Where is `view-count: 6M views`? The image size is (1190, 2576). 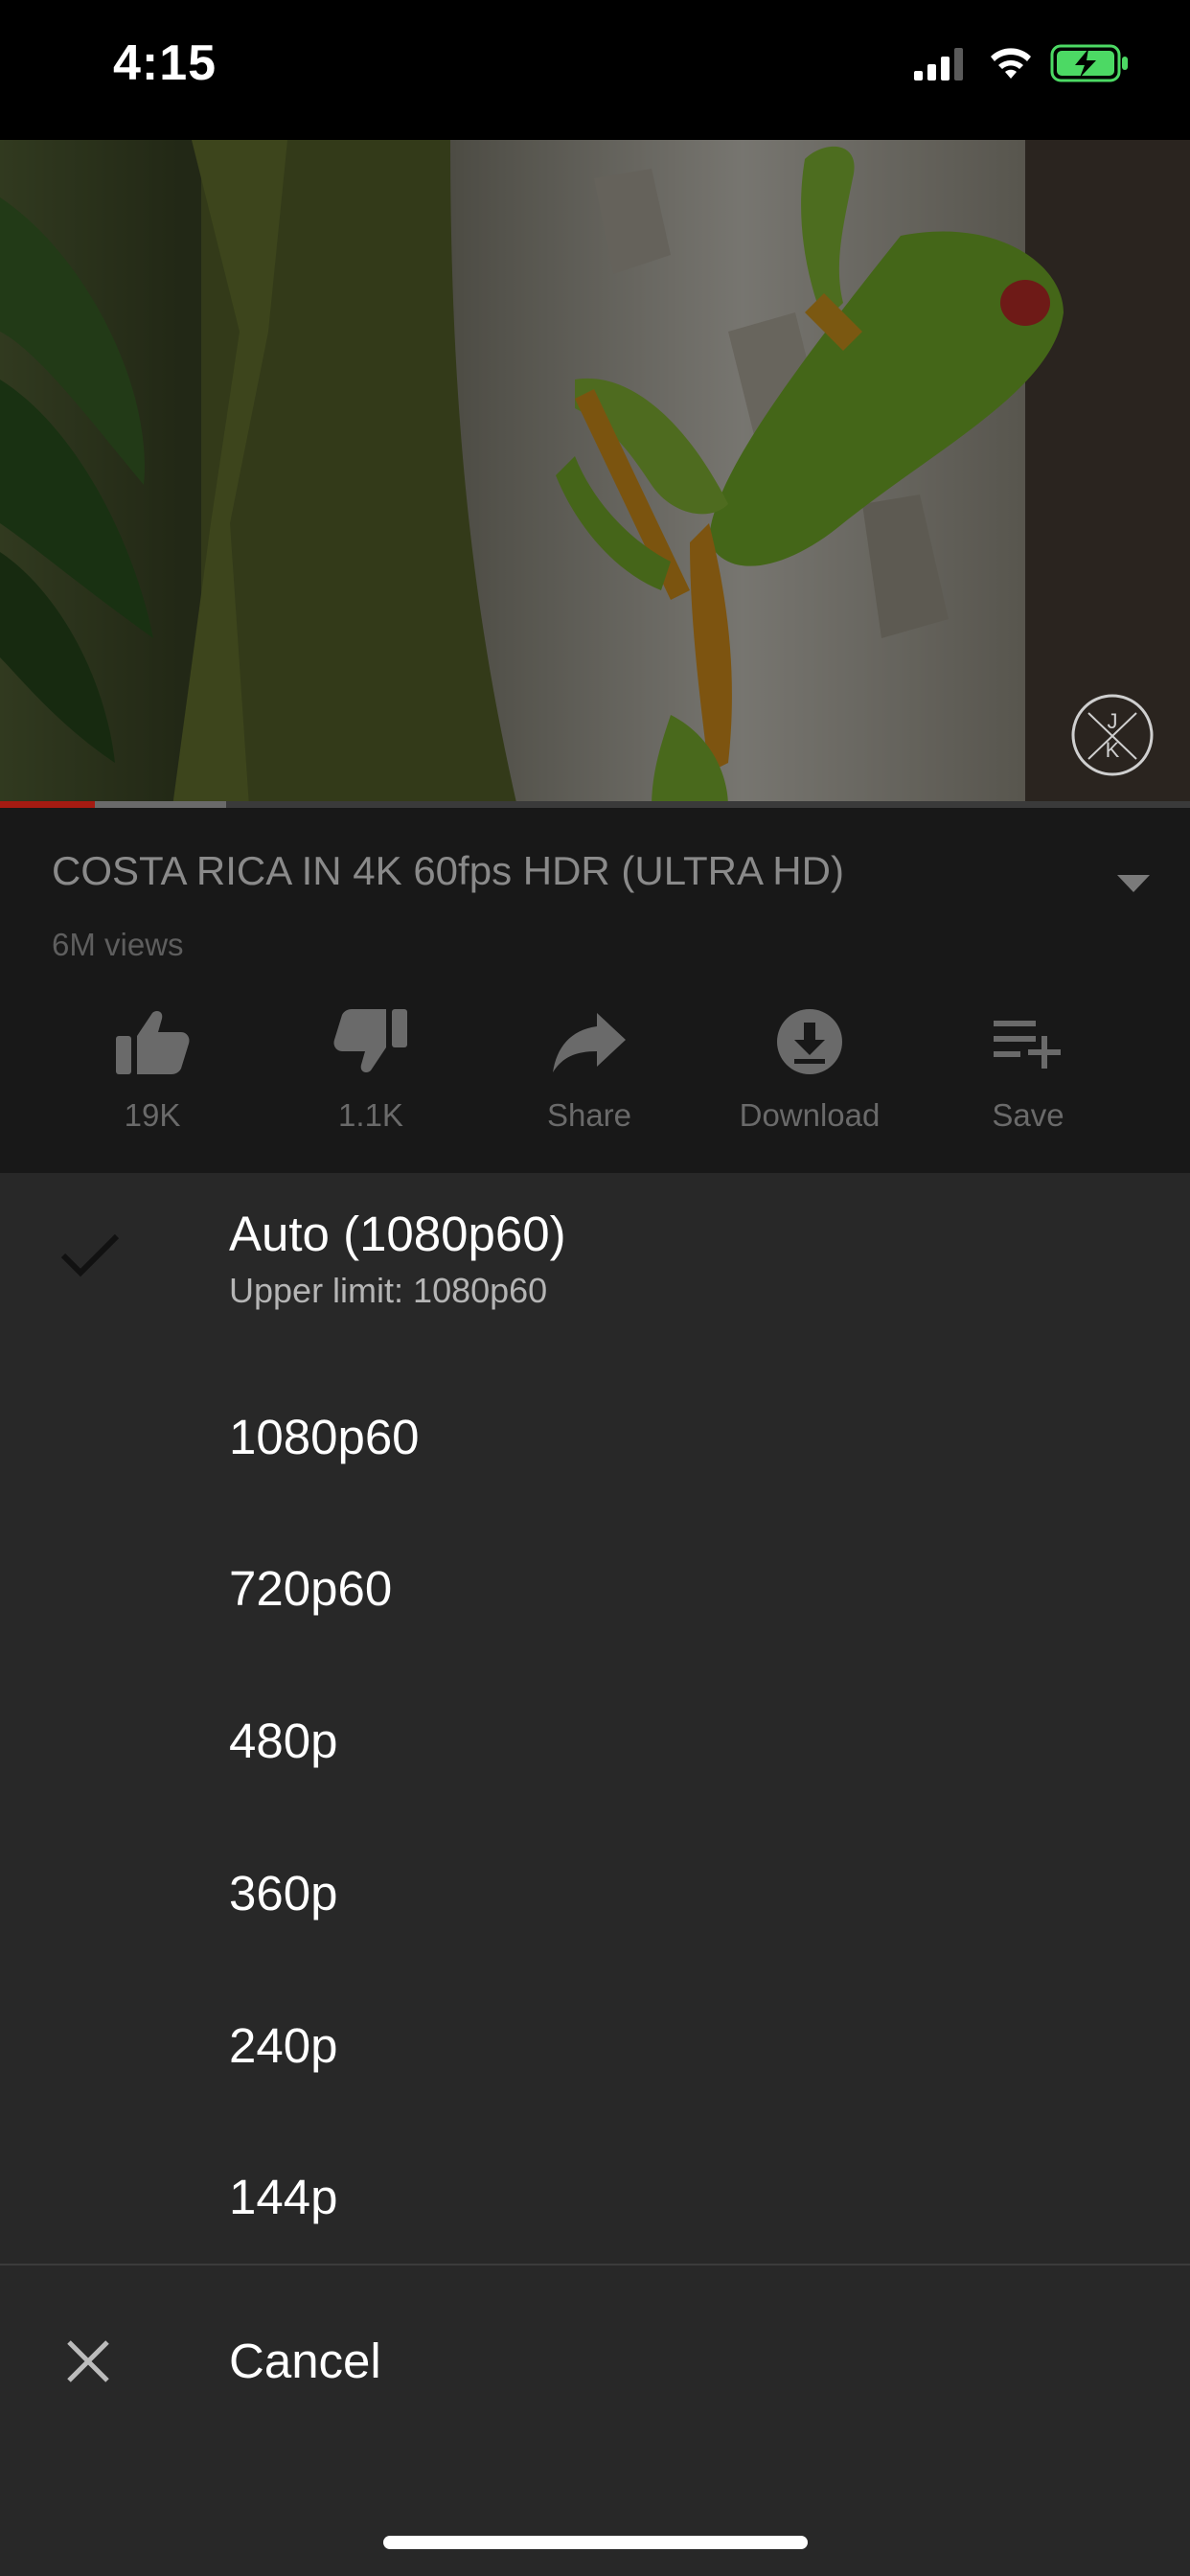
view-count: 6M views is located at coordinates (118, 945).